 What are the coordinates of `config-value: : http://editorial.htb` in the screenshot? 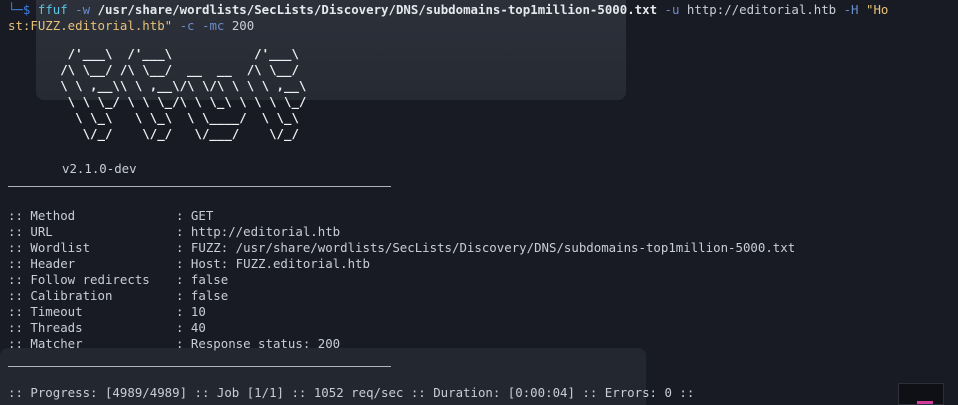 It's located at (258, 231).